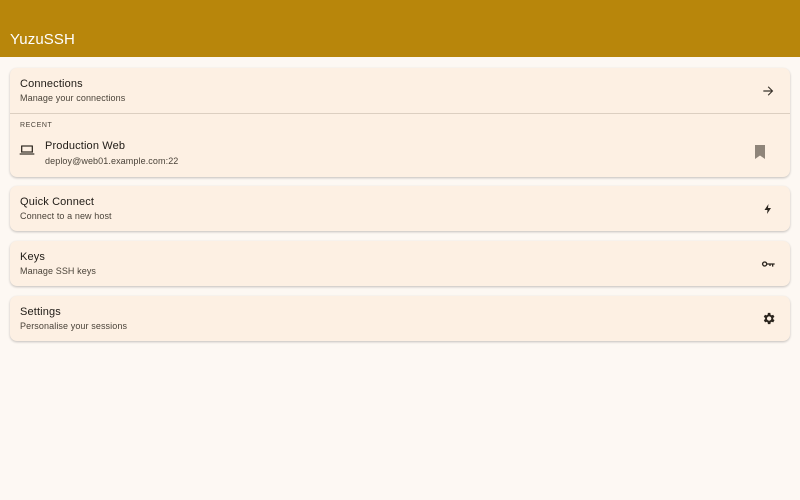 The width and height of the screenshot is (800, 500). Describe the element at coordinates (42, 39) in the screenshot. I see `app-title: YuzuSSH` at that location.